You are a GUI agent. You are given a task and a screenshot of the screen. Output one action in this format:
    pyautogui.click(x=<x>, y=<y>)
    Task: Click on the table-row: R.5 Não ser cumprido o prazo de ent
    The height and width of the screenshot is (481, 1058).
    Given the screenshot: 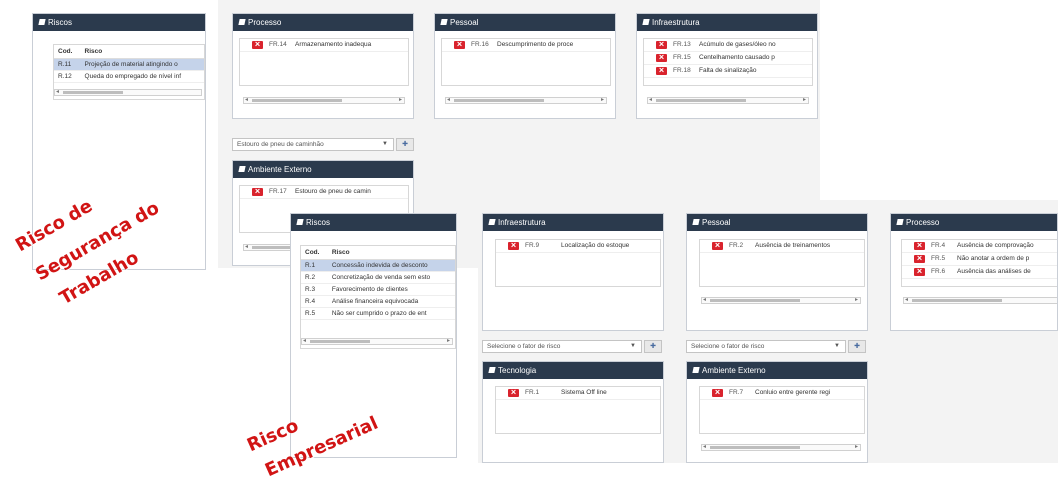 What is the action you would take?
    pyautogui.click(x=378, y=313)
    